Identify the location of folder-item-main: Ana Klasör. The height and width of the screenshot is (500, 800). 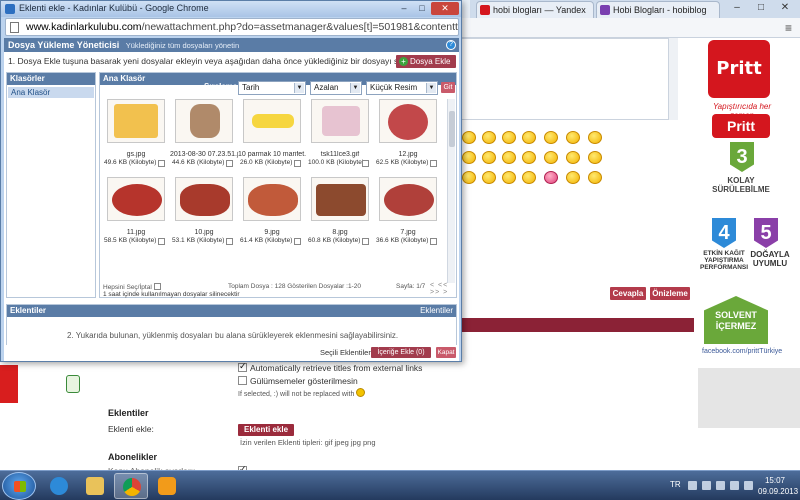
(51, 92).